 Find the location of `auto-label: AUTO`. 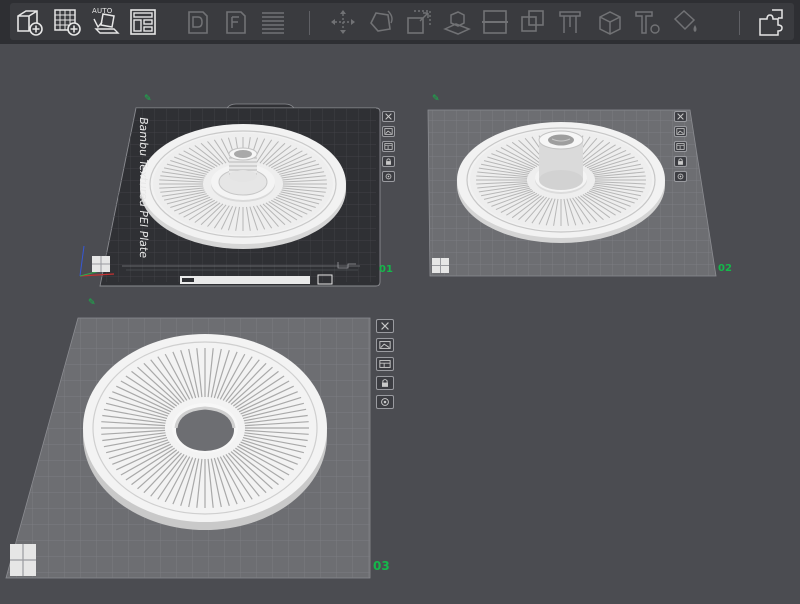

auto-label: AUTO is located at coordinates (102, 11).